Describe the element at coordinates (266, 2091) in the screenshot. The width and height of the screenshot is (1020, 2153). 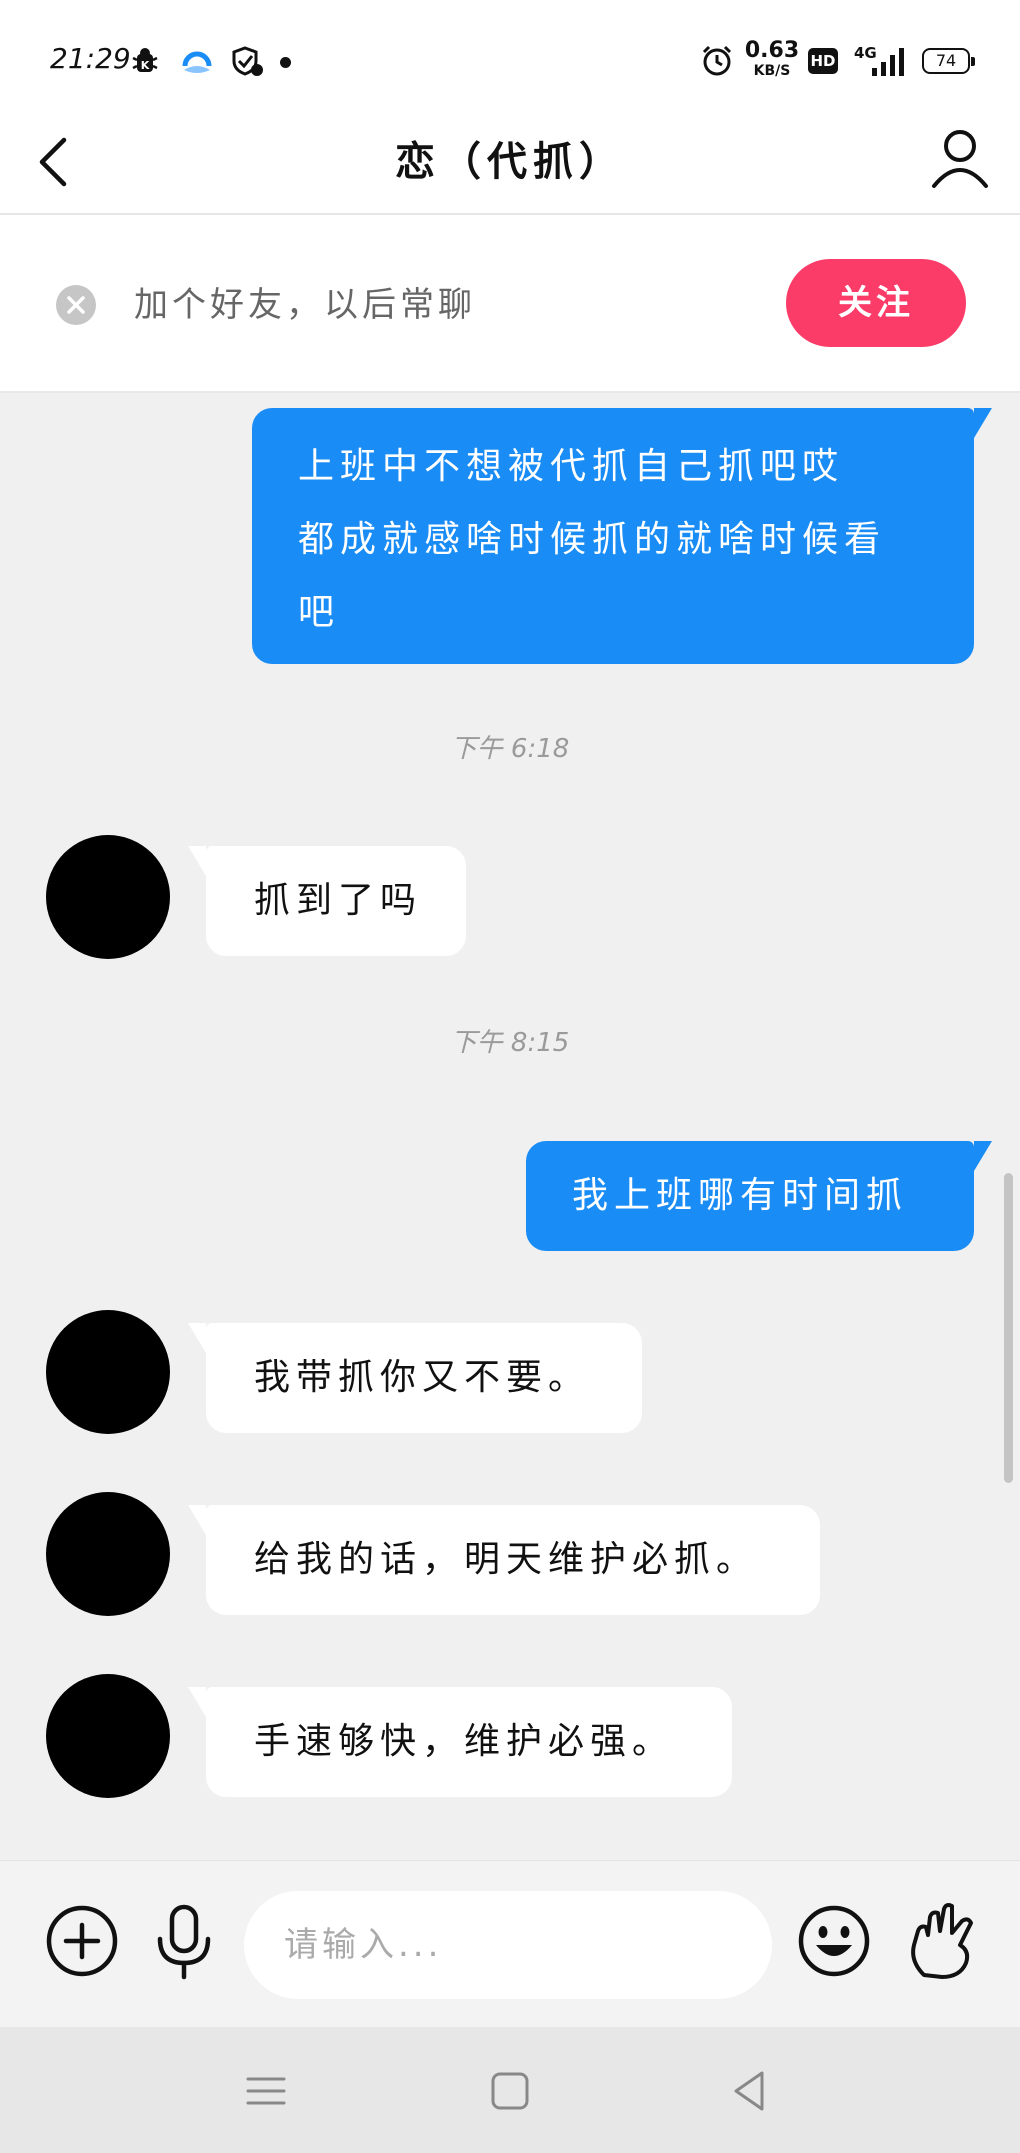
I see `menu-icon` at that location.